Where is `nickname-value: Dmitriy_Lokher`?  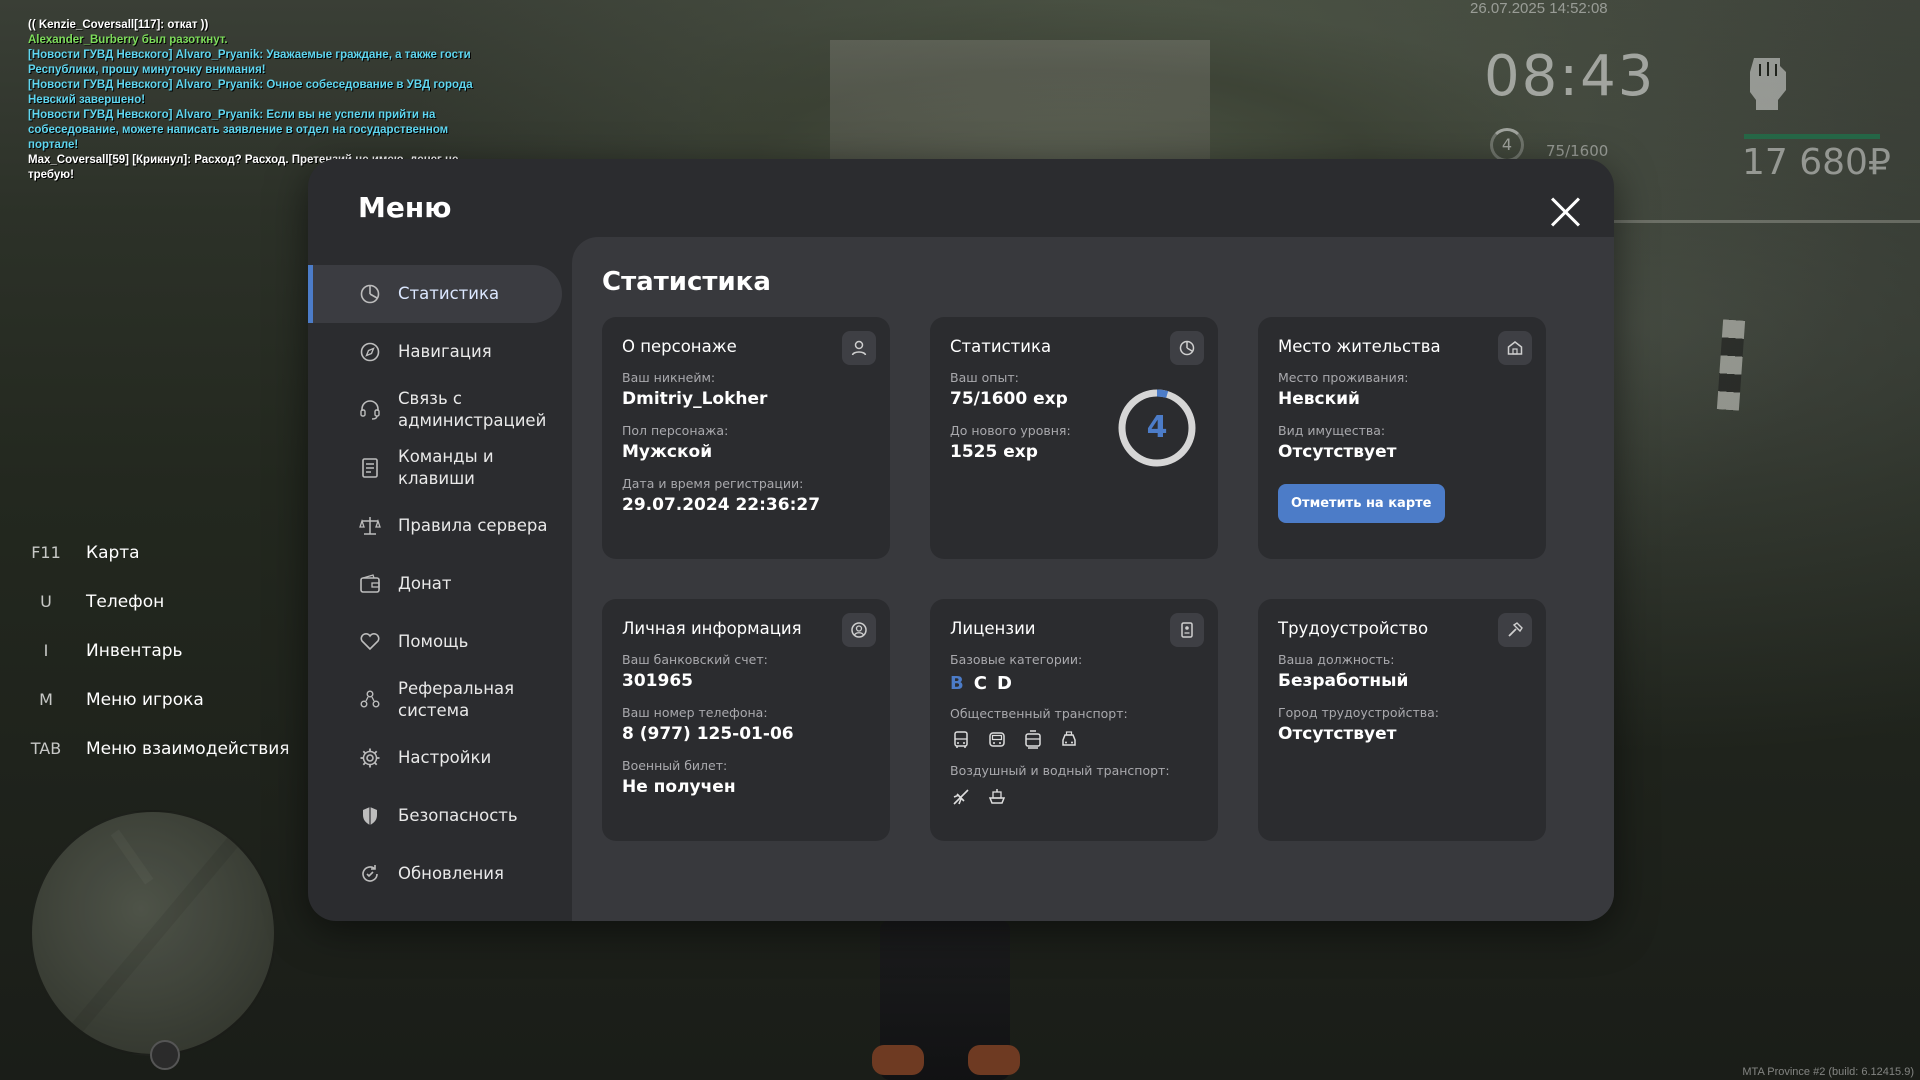
nickname-value: Dmitriy_Lokher is located at coordinates (695, 399).